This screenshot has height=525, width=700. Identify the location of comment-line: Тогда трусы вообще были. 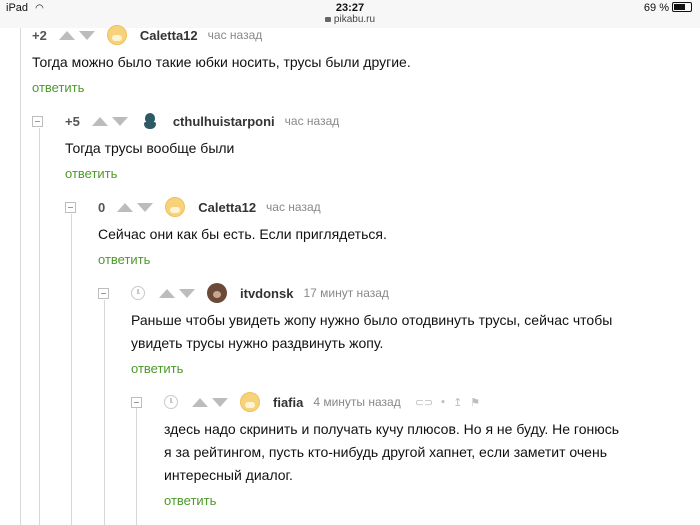
(150, 148).